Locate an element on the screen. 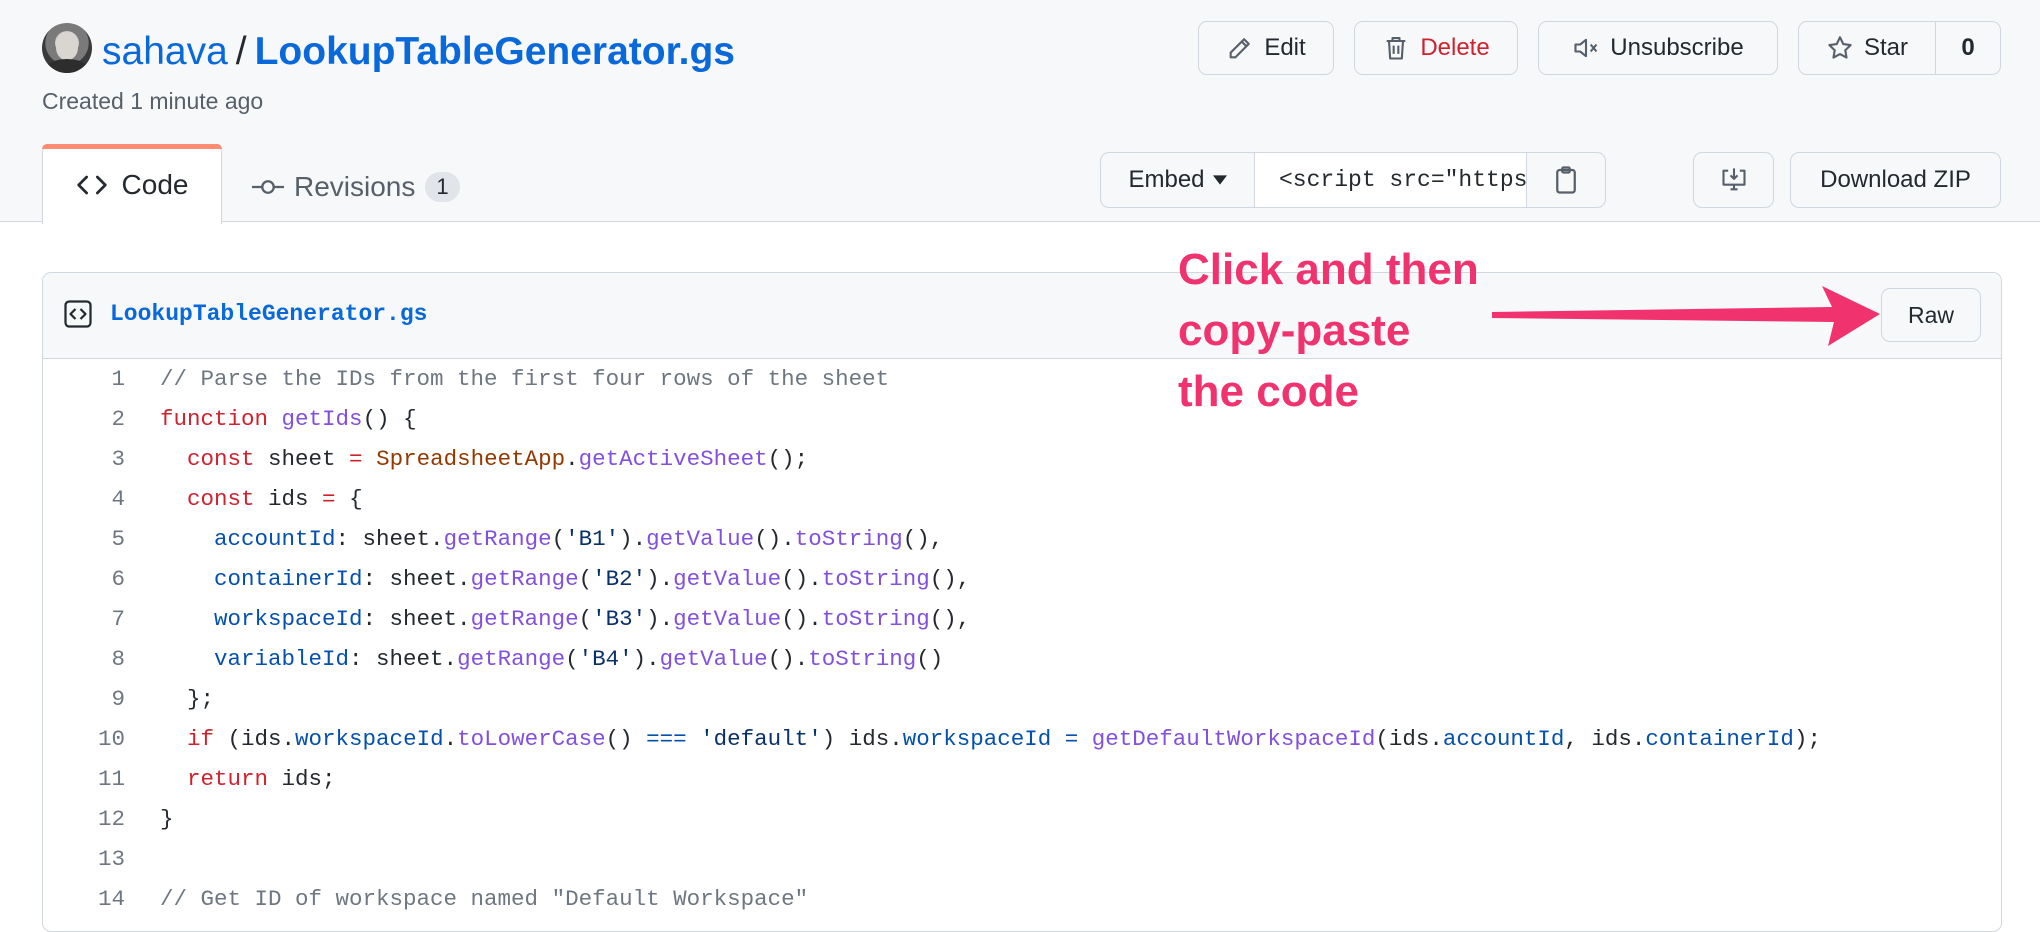 This screenshot has width=2040, height=932. gist-name-link: LookupTableGenerator.gs is located at coordinates (495, 51).